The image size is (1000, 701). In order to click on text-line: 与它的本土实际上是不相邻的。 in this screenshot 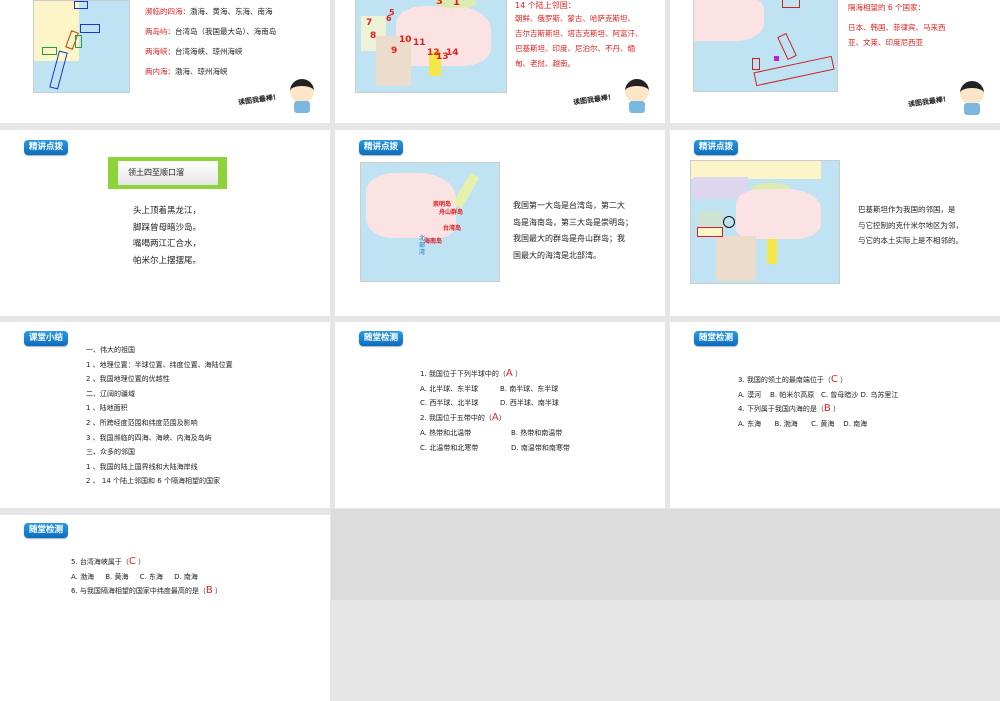, I will do `click(910, 240)`.